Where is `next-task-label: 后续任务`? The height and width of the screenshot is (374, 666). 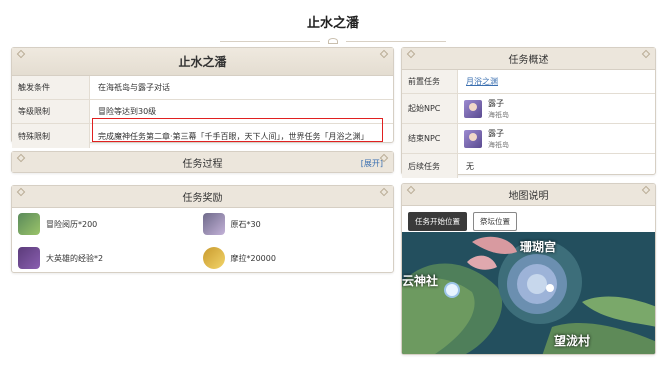 next-task-label: 后续任务 is located at coordinates (430, 166).